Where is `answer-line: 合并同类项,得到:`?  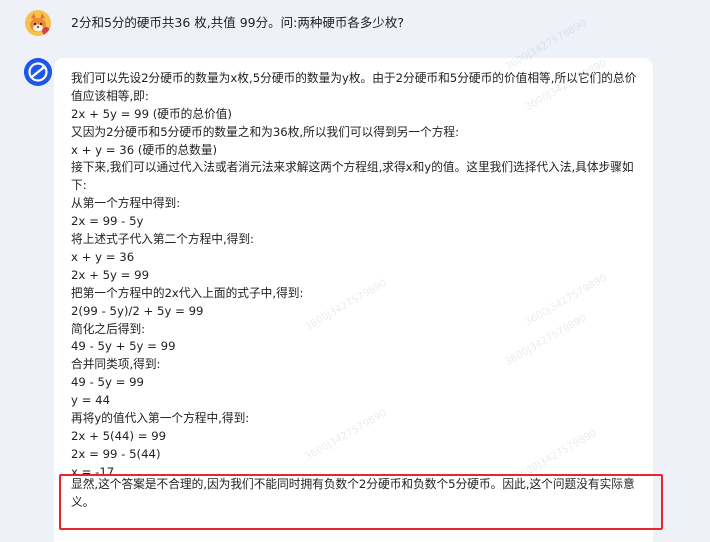 answer-line: 合并同类项,得到: is located at coordinates (116, 364).